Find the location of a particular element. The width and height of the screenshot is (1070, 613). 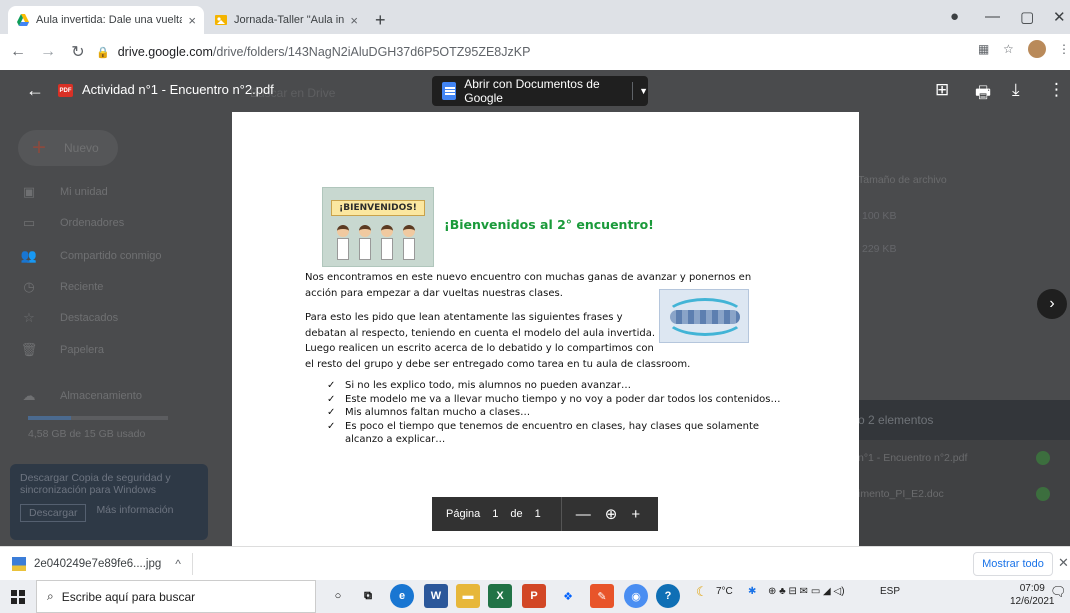

qr-code-icon: ▦ is located at coordinates (983, 49).